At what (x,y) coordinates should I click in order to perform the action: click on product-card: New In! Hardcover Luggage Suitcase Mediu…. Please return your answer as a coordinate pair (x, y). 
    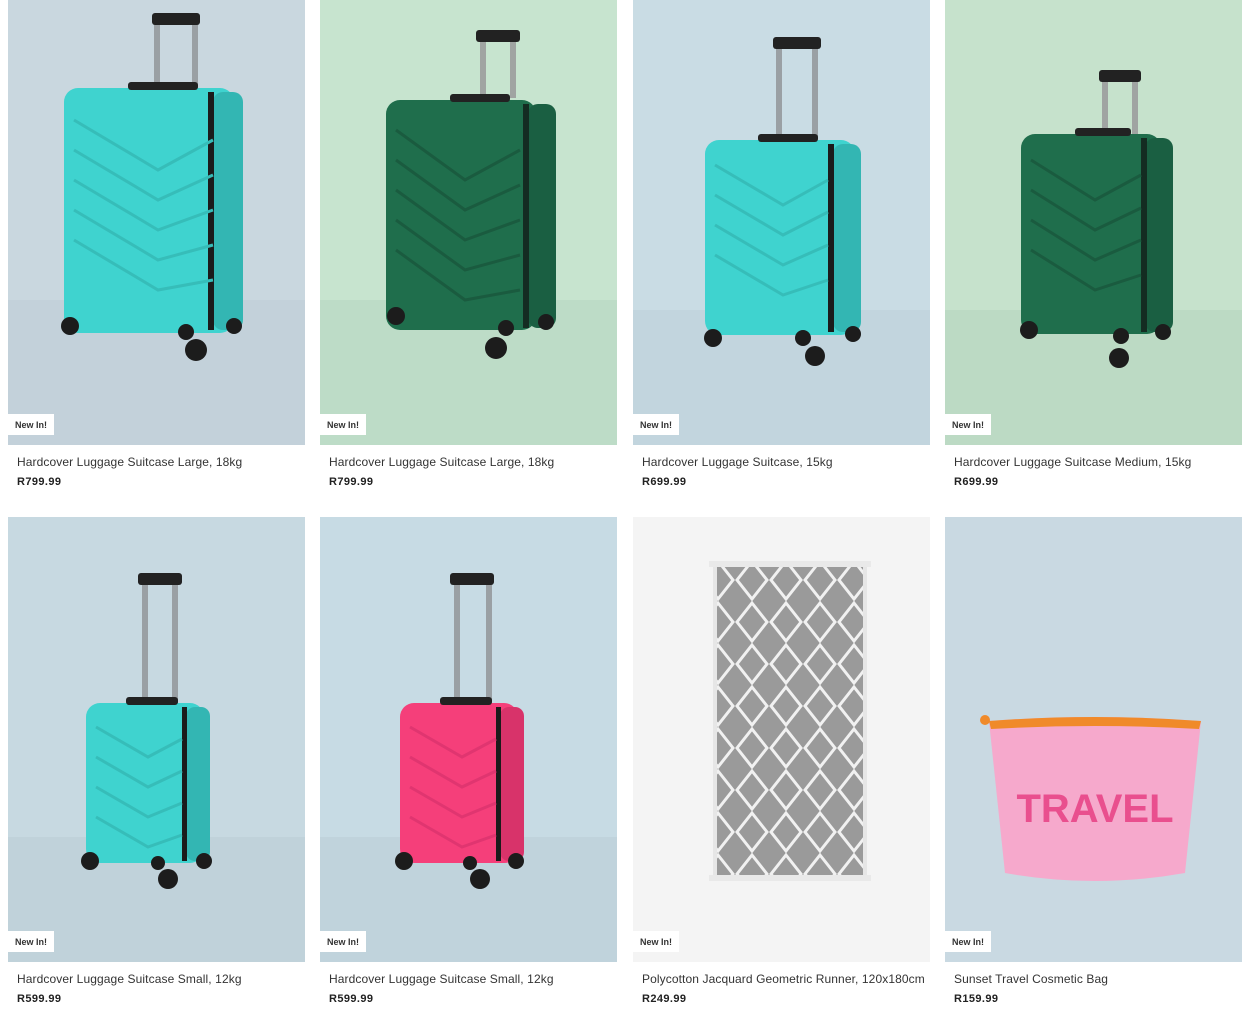
    Looking at the image, I should click on (1093, 244).